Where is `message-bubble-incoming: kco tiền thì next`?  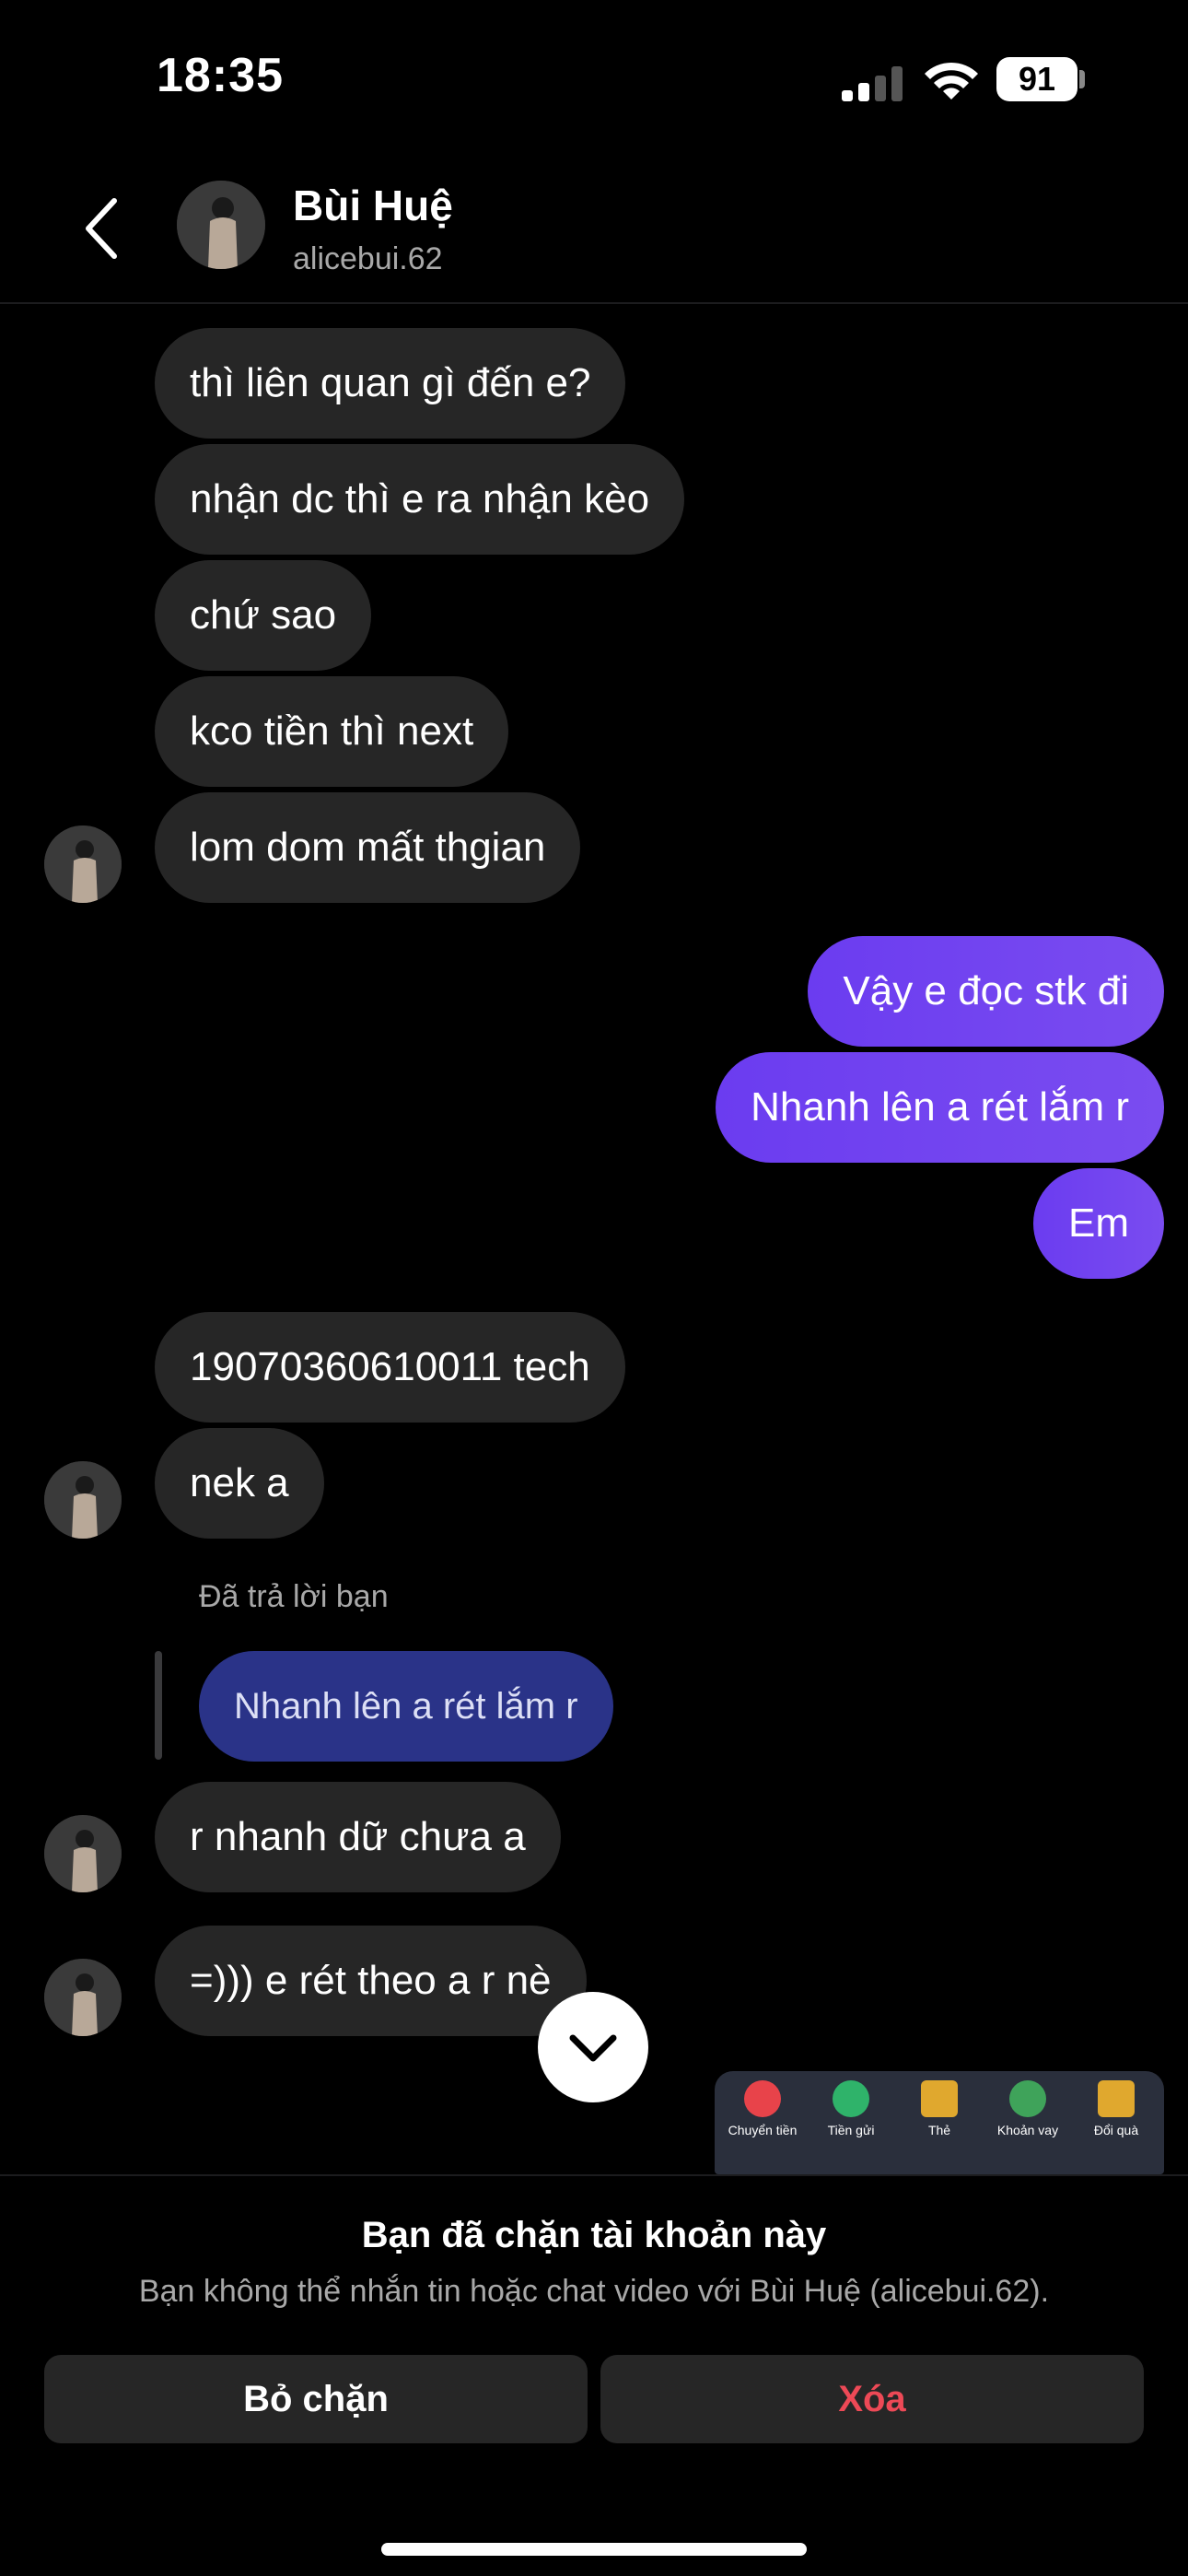
message-bubble-incoming: kco tiền thì next is located at coordinates (332, 731).